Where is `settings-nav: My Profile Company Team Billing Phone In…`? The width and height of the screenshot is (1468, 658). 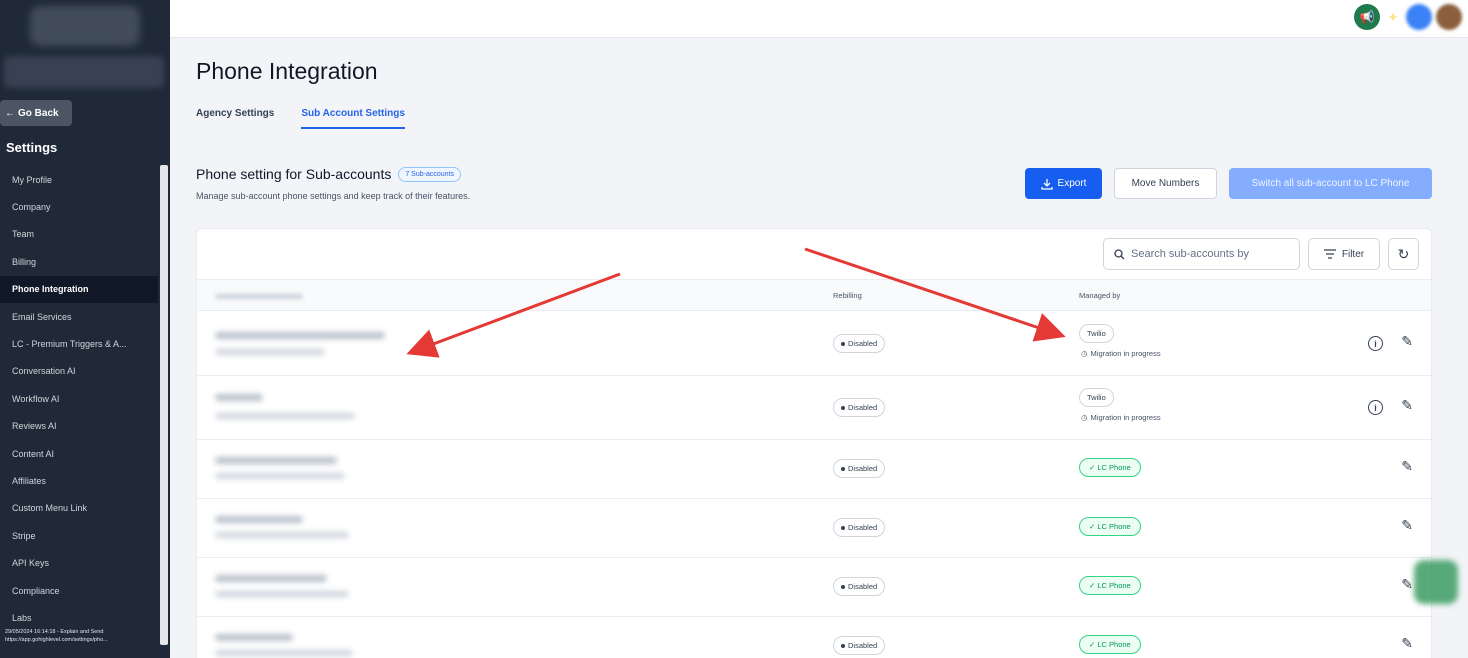 settings-nav: My Profile Company Team Billing Phone In… is located at coordinates (79, 399).